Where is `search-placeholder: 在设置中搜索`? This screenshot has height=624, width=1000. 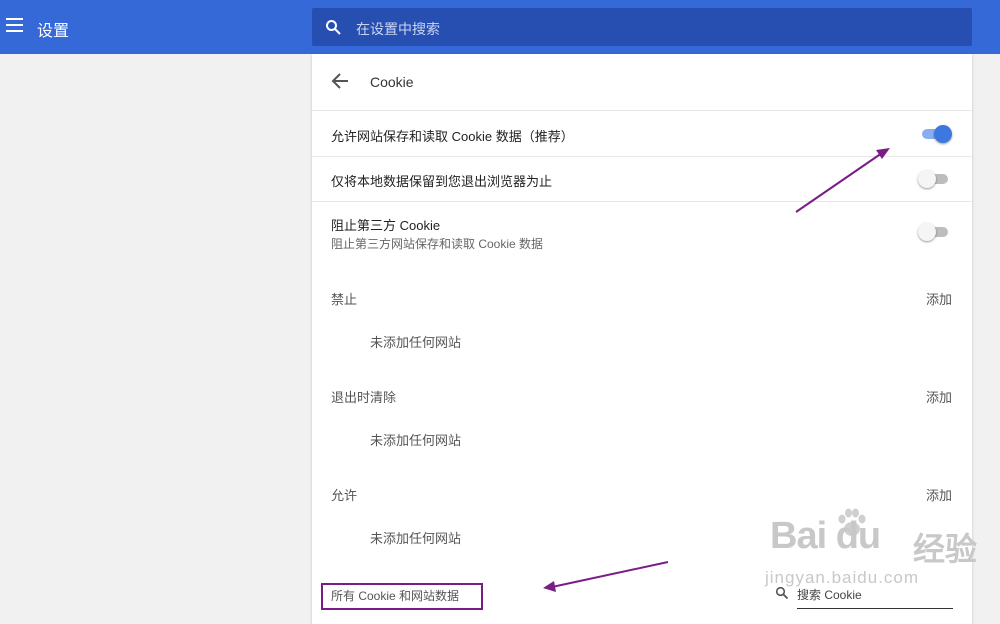
search-placeholder: 在设置中搜索 is located at coordinates (398, 29).